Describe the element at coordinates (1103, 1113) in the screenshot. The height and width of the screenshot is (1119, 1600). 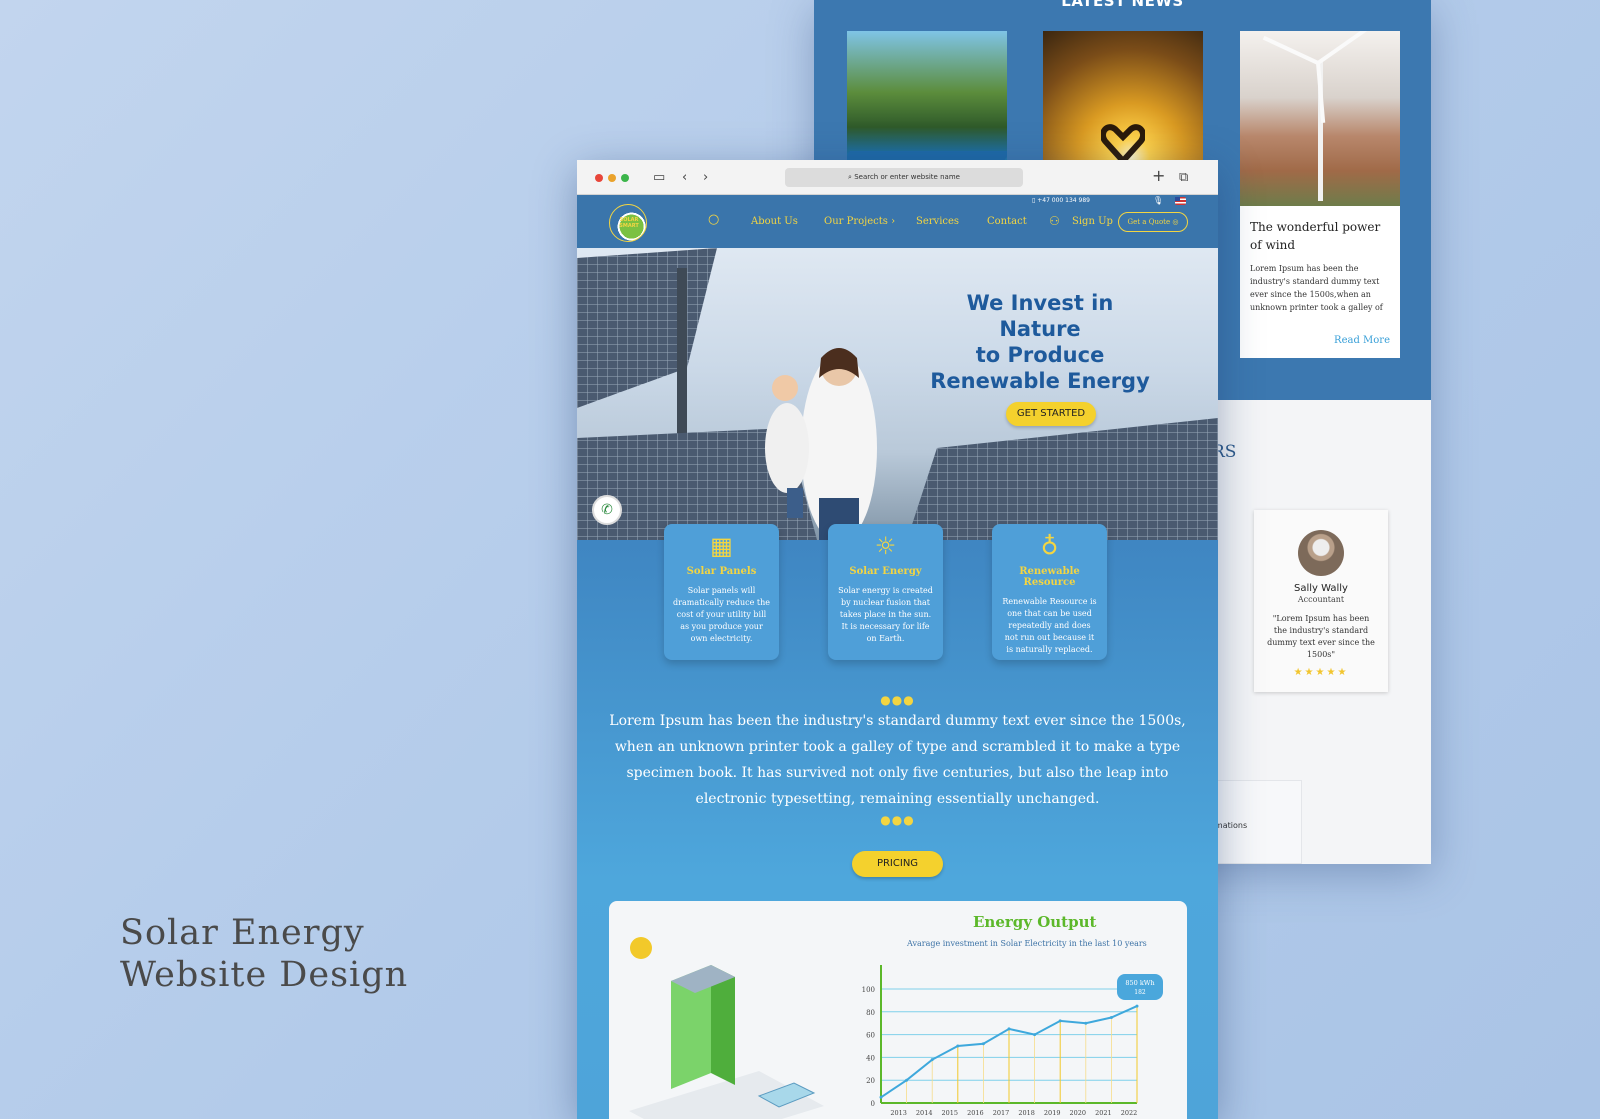
I see `x-tick-label: 2021` at that location.